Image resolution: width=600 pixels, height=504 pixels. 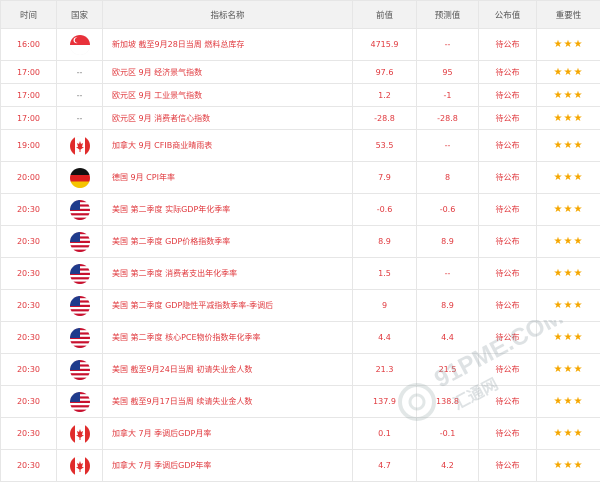 I want to click on previous-value: 1.2, so click(x=384, y=95).